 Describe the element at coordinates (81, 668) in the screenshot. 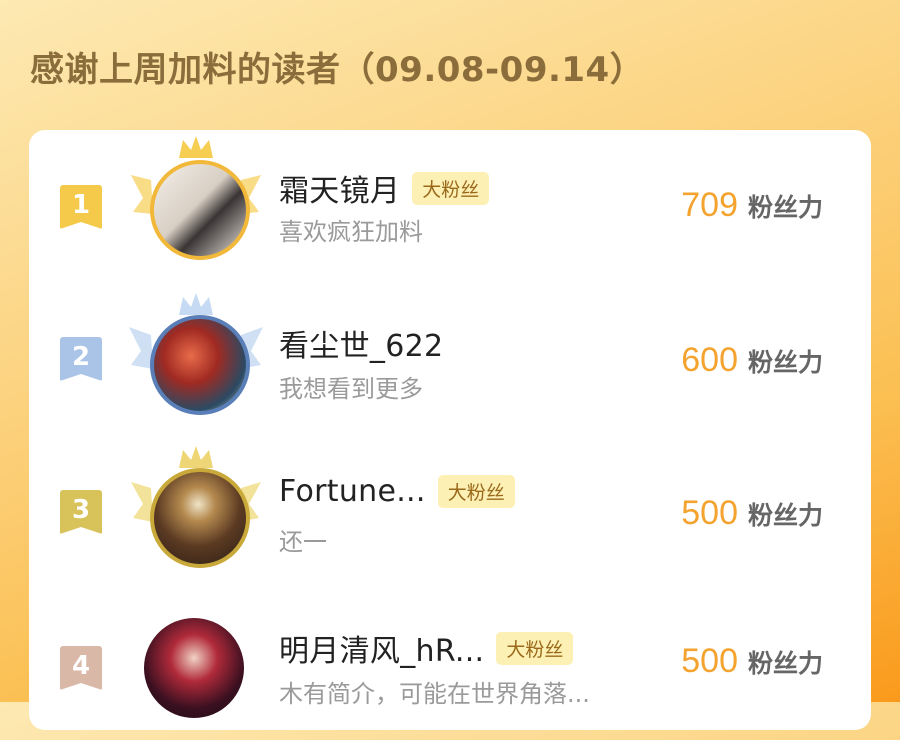

I see `rank-badge: 4` at that location.